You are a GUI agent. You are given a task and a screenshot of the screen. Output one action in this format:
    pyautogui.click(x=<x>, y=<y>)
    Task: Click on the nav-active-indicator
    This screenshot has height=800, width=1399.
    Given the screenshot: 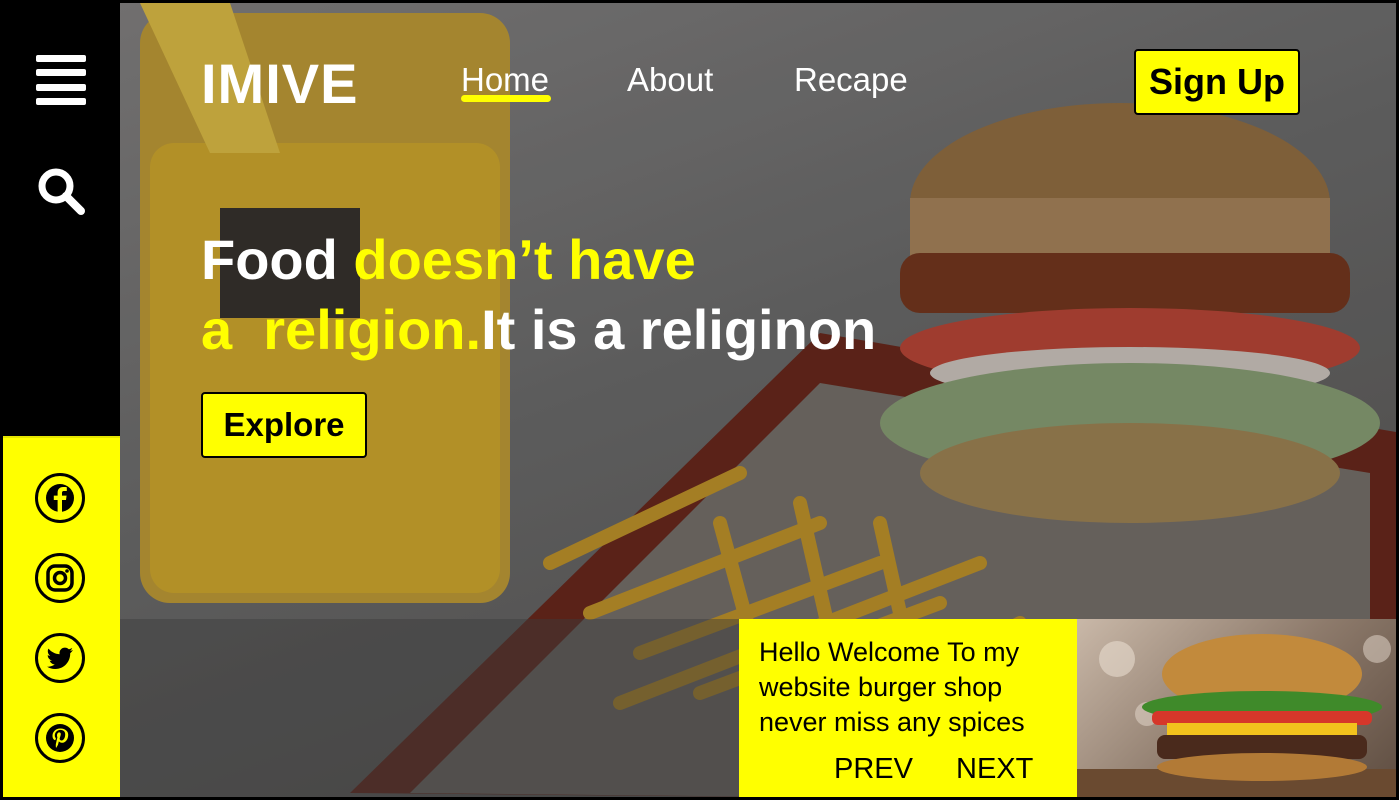 What is the action you would take?
    pyautogui.click(x=506, y=98)
    